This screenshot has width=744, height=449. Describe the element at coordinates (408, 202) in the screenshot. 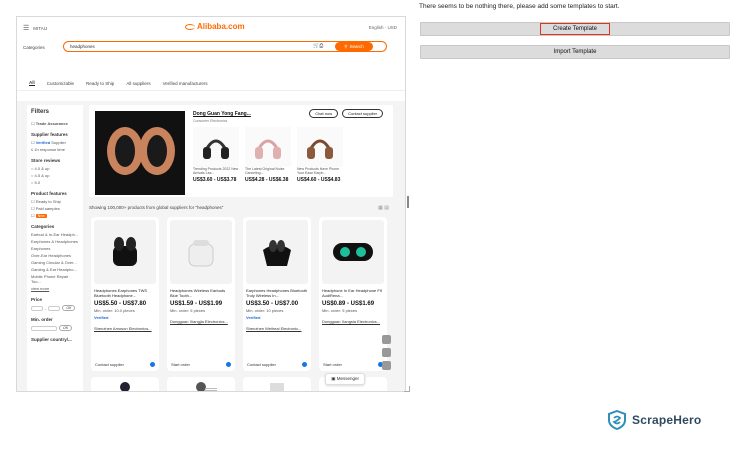

I see `splitter-handle` at that location.